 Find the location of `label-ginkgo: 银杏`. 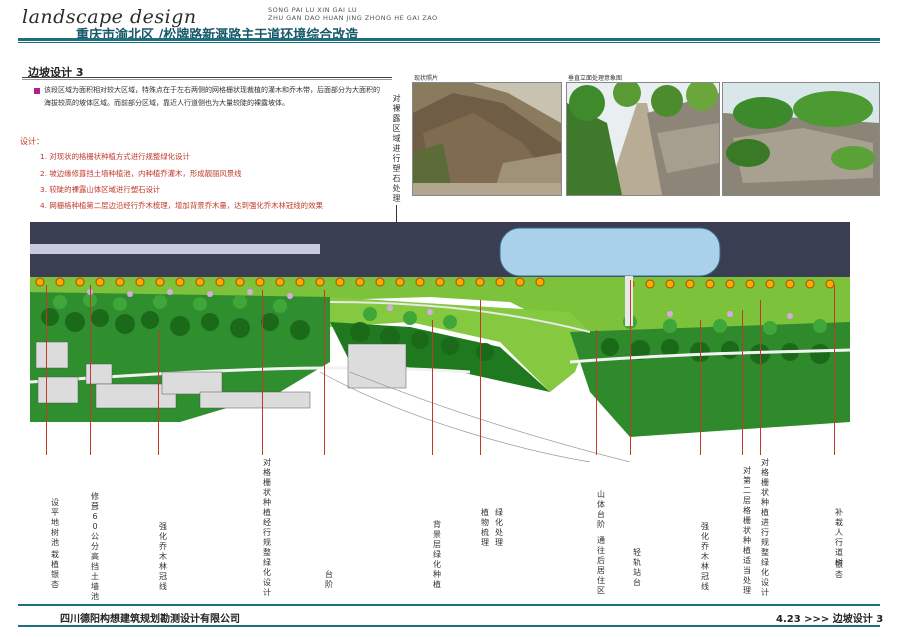

label-ginkgo: 银杏 is located at coordinates (839, 569).